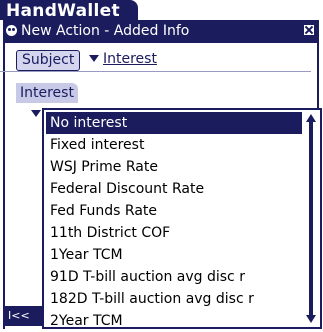 This screenshot has height=332, width=323. Describe the element at coordinates (105, 31) in the screenshot. I see `dialog-title: New Action - Added Info` at that location.